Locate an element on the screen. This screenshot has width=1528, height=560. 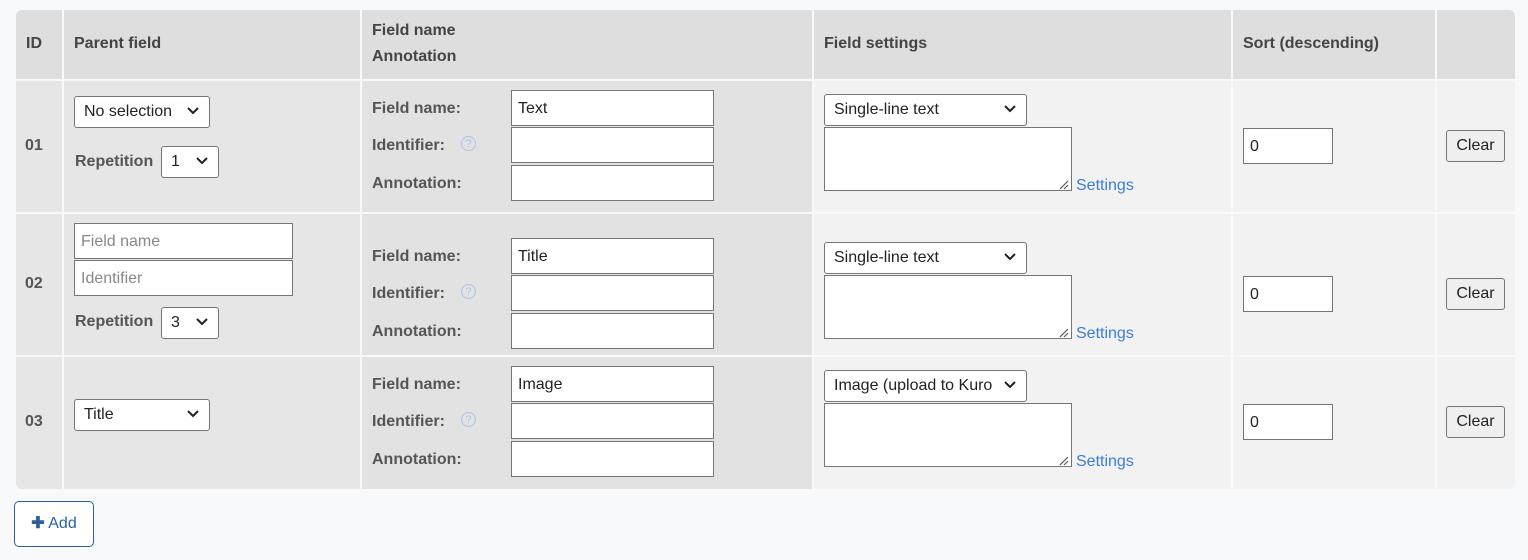
parent-field-select: Title is located at coordinates (142, 415).